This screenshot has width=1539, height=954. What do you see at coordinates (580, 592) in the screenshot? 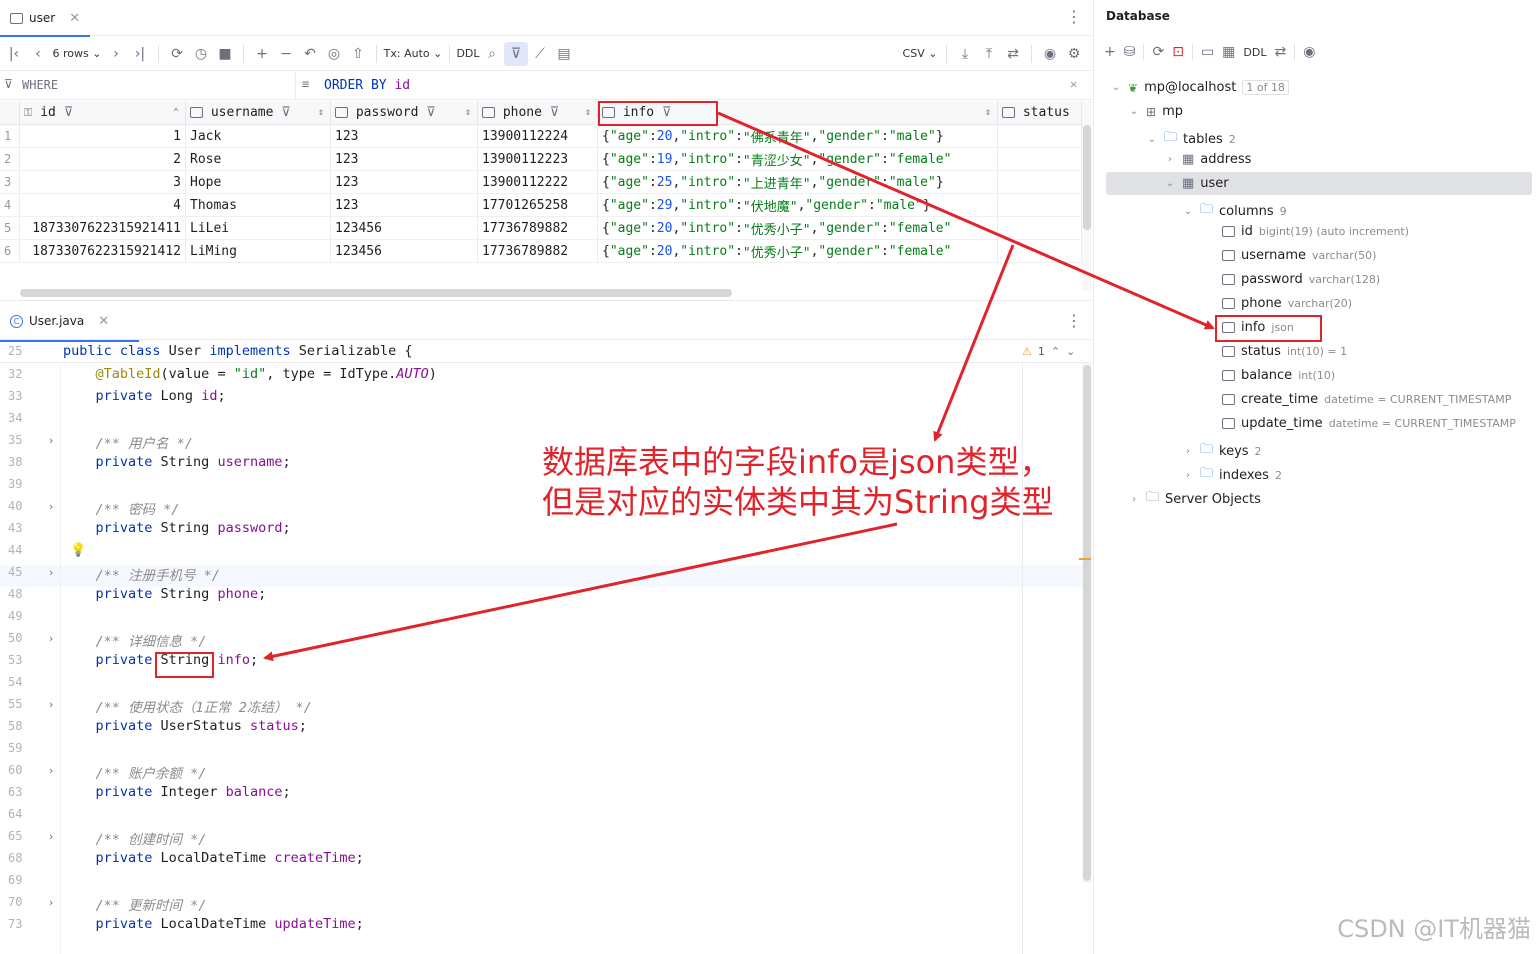
I see `arrow-to-string-field` at bounding box center [580, 592].